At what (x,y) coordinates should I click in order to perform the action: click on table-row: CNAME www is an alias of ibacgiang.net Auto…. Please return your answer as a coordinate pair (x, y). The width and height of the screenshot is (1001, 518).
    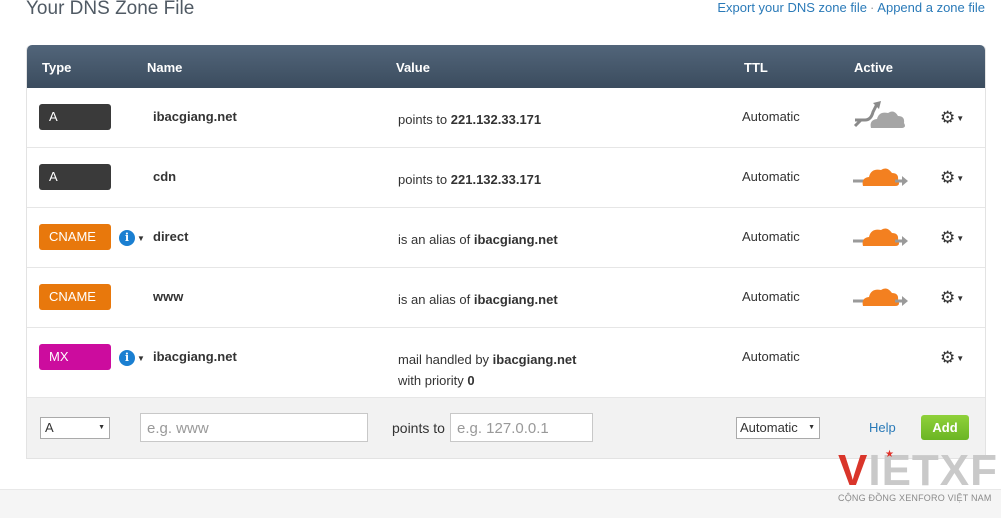
    Looking at the image, I should click on (506, 298).